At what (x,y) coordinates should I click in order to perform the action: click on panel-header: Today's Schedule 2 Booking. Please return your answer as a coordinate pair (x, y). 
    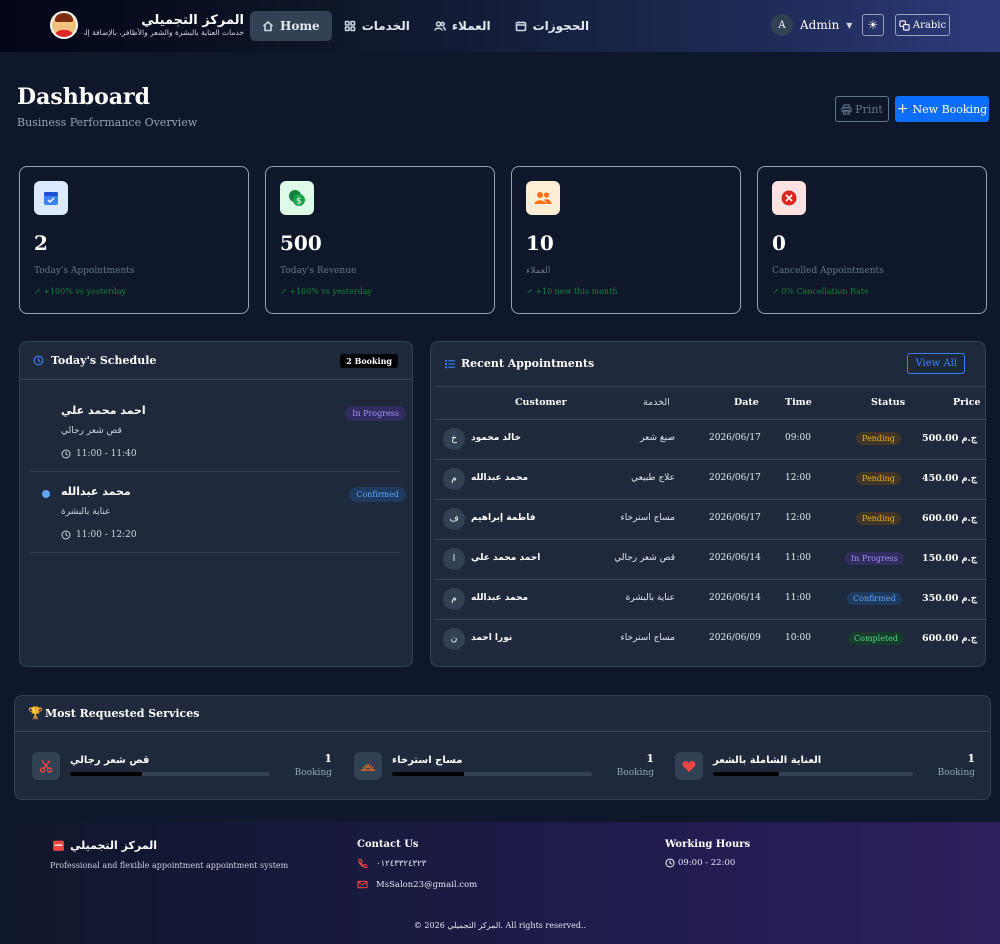
    Looking at the image, I should click on (216, 361).